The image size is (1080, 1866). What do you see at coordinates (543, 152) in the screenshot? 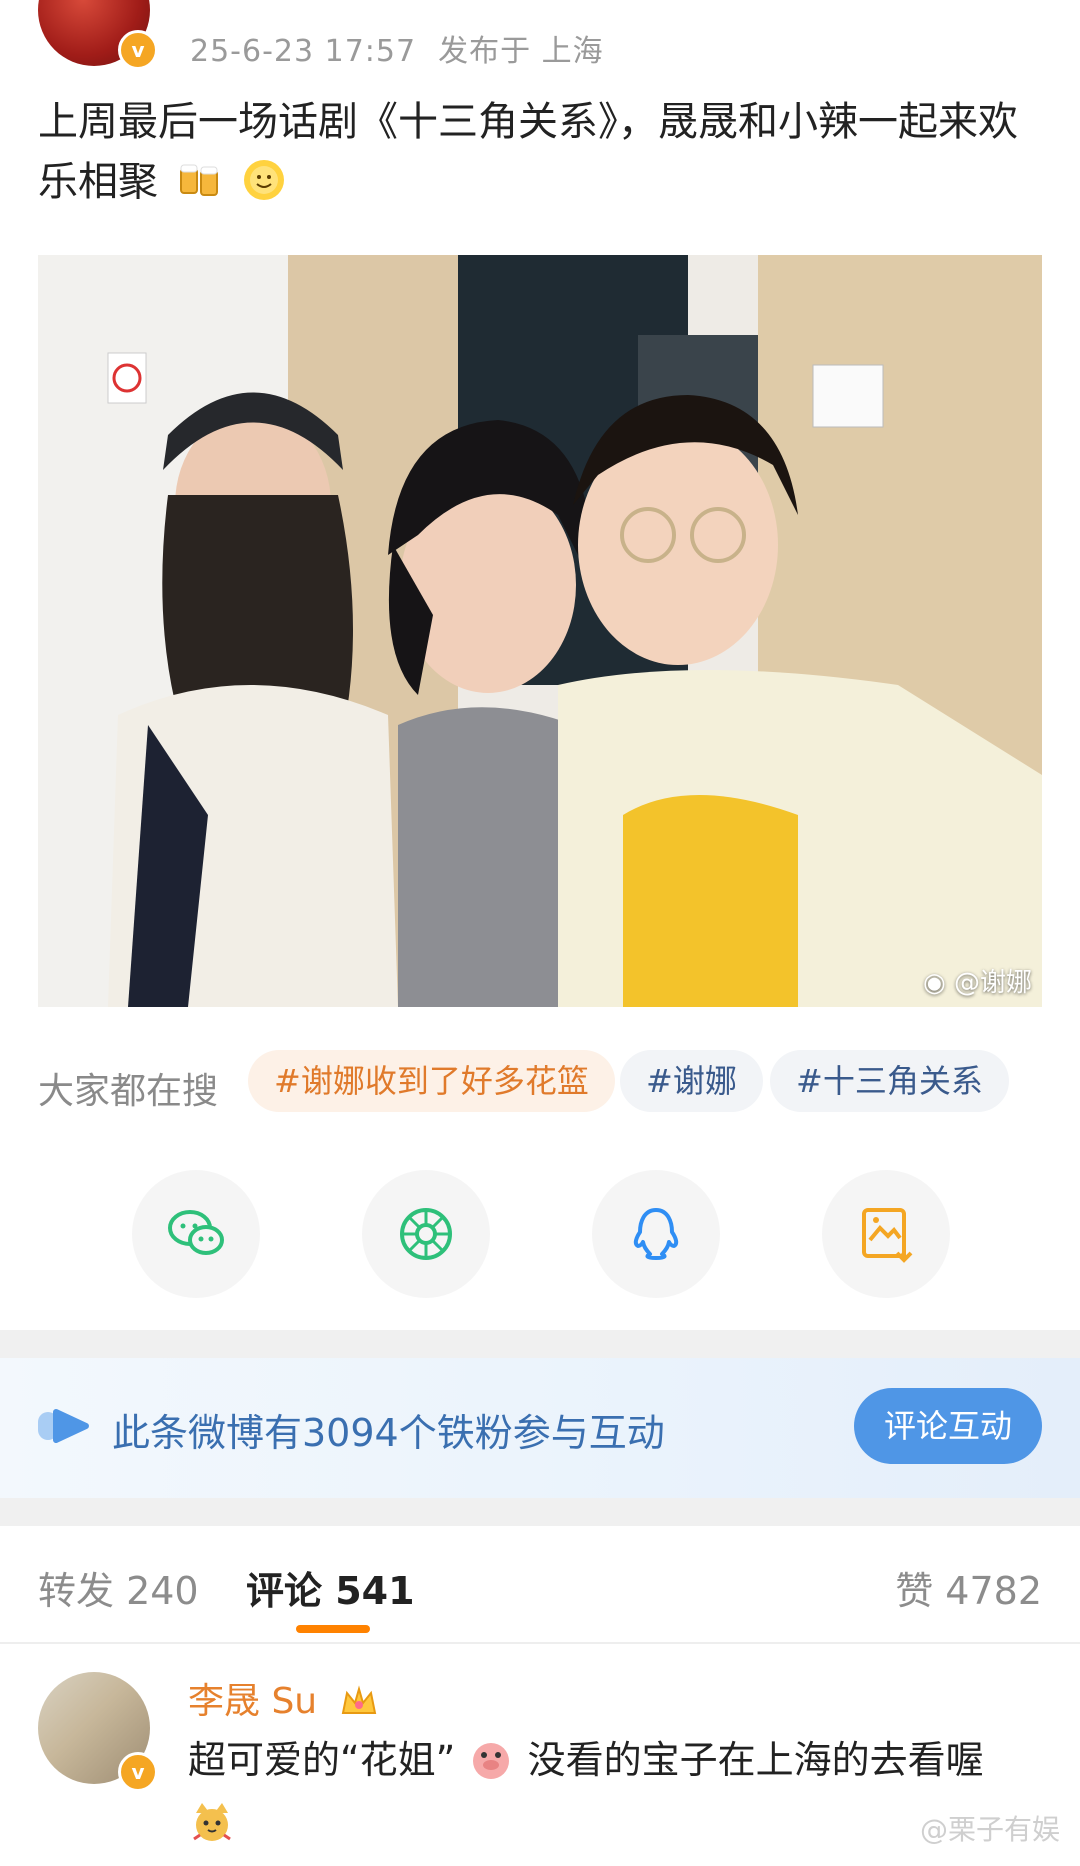
I see `post-text: 上周最后一场话剧《十三角关系》，晟晟和小辣一起来欢乐相聚` at bounding box center [543, 152].